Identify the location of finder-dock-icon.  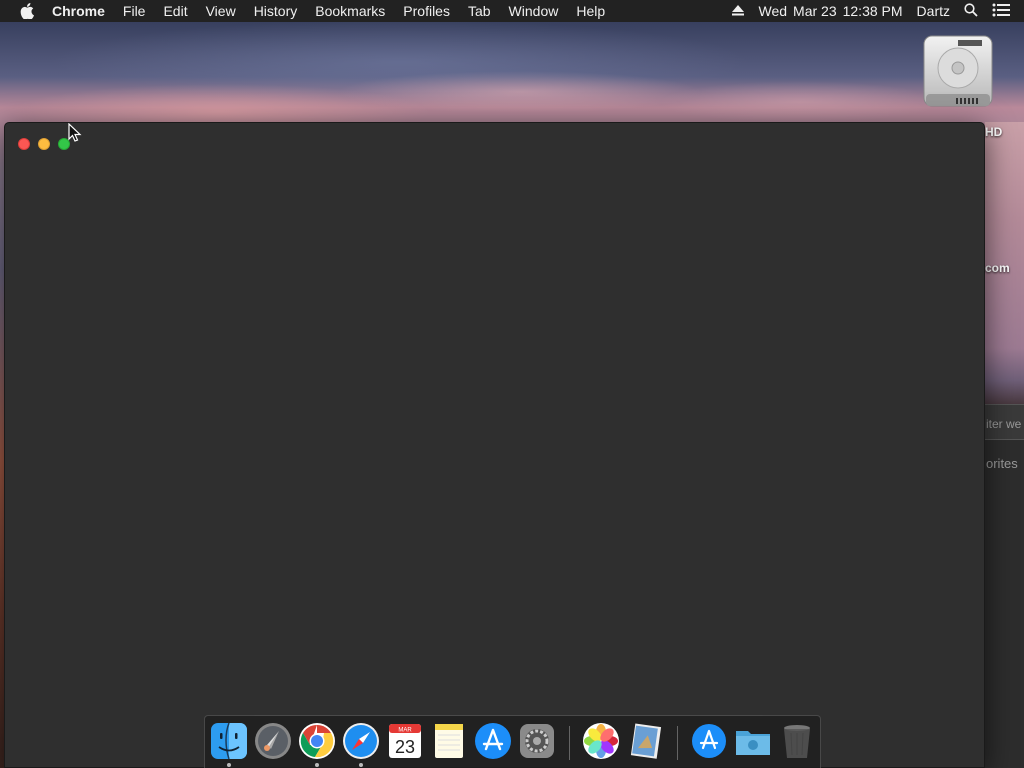
(229, 741).